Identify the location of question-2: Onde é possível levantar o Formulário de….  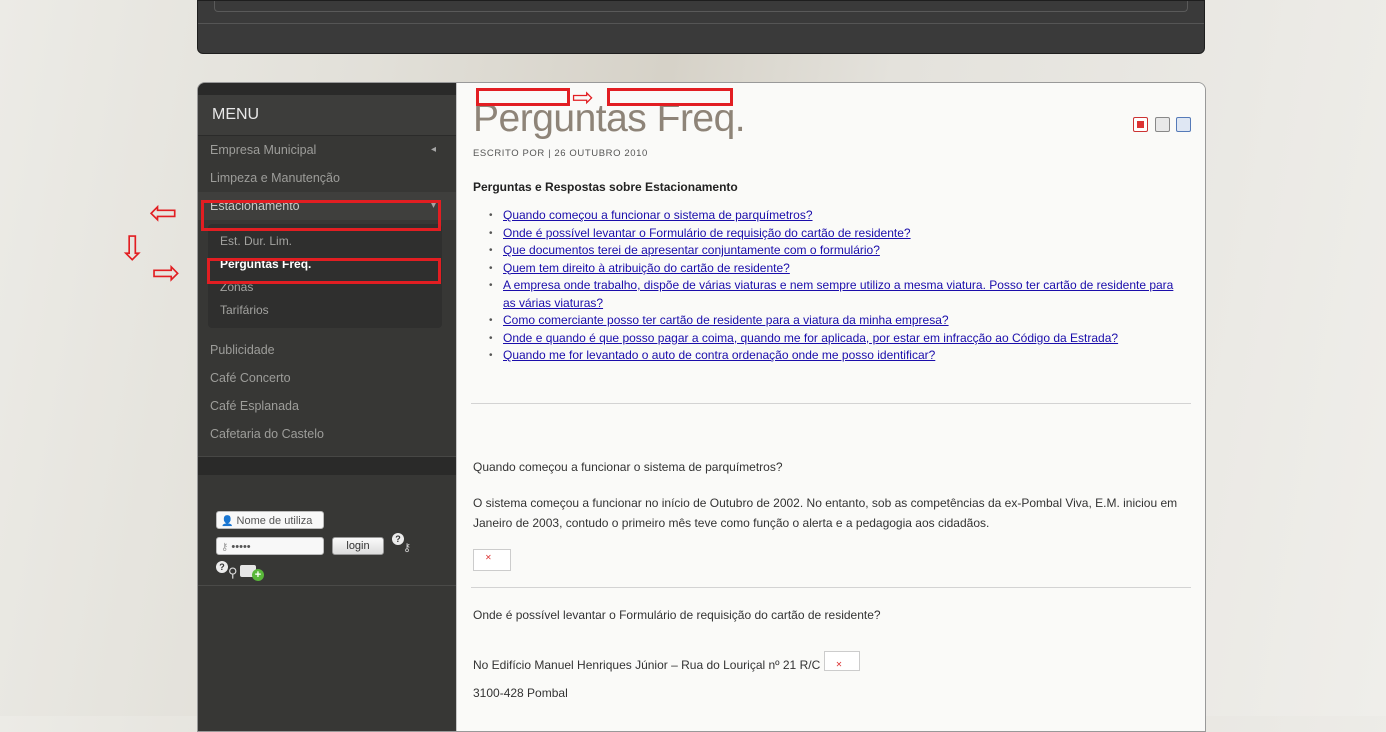
(677, 615).